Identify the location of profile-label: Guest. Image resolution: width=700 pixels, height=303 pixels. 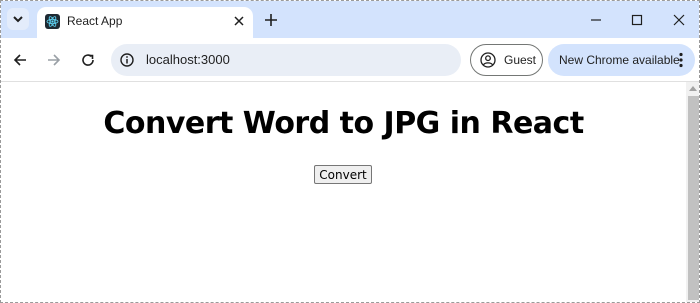
(520, 60).